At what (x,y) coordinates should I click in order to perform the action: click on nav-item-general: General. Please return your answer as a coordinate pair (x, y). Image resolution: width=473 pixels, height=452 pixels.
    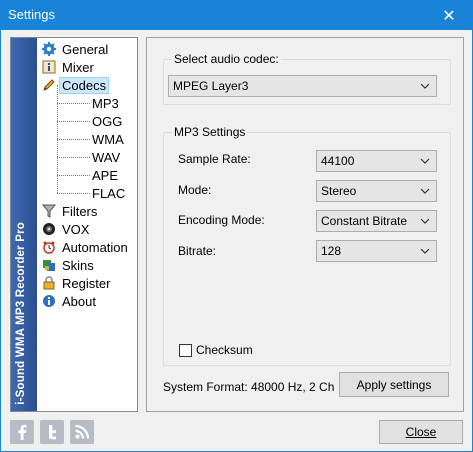
    Looking at the image, I should click on (87, 49).